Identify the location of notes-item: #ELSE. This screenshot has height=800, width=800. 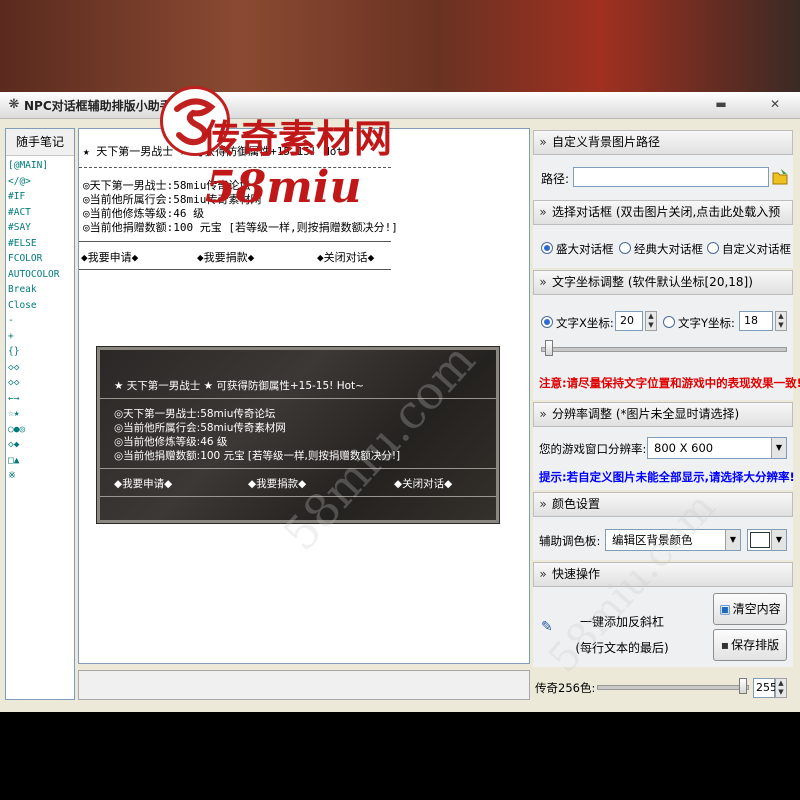
(41, 244).